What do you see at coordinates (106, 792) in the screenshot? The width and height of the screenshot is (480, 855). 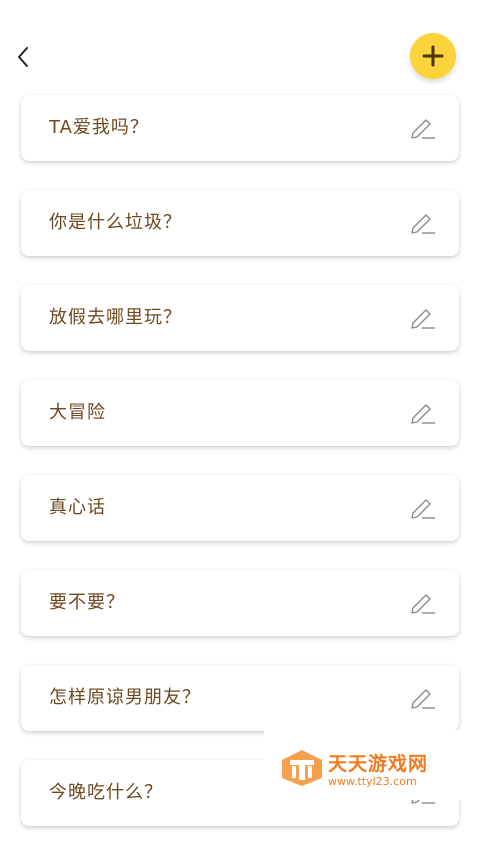 I see `topic-title: 今晚吃什么？` at bounding box center [106, 792].